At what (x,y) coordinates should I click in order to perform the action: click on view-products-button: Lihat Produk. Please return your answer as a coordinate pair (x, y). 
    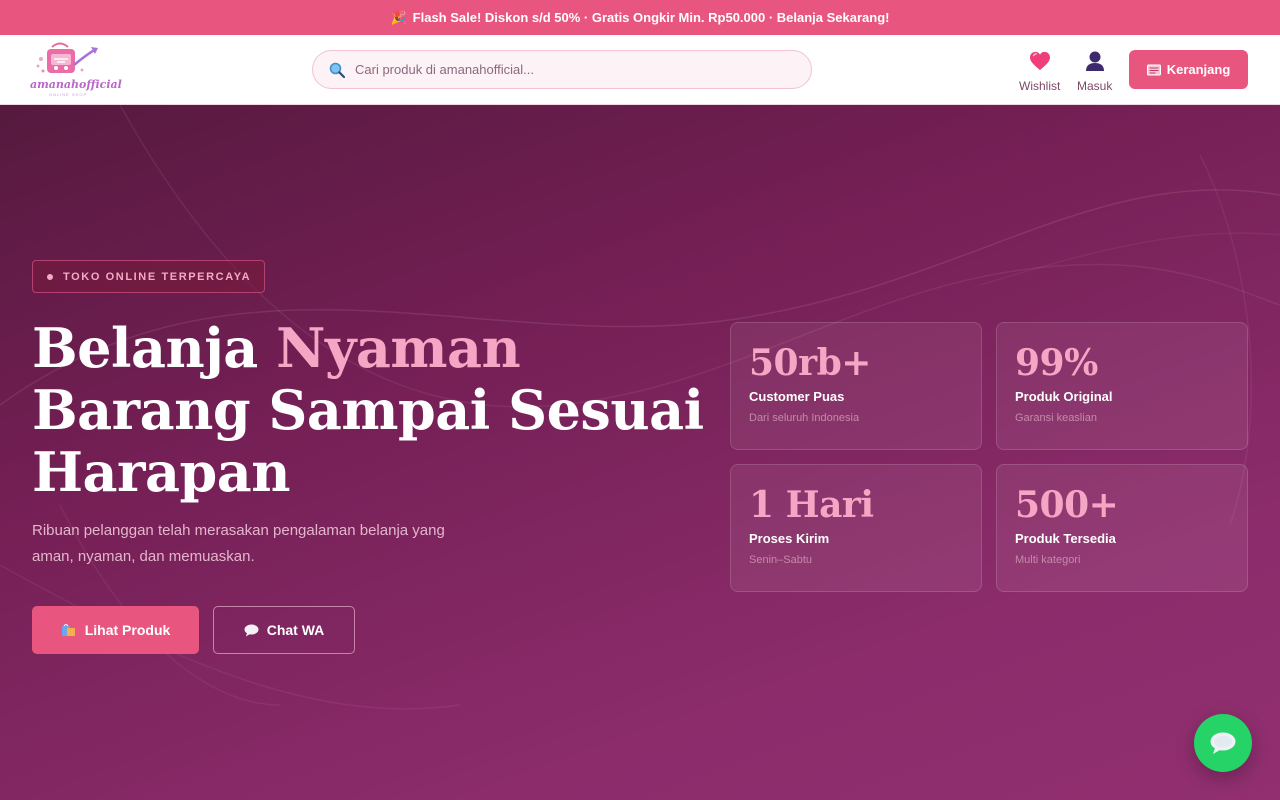
    Looking at the image, I should click on (115, 630).